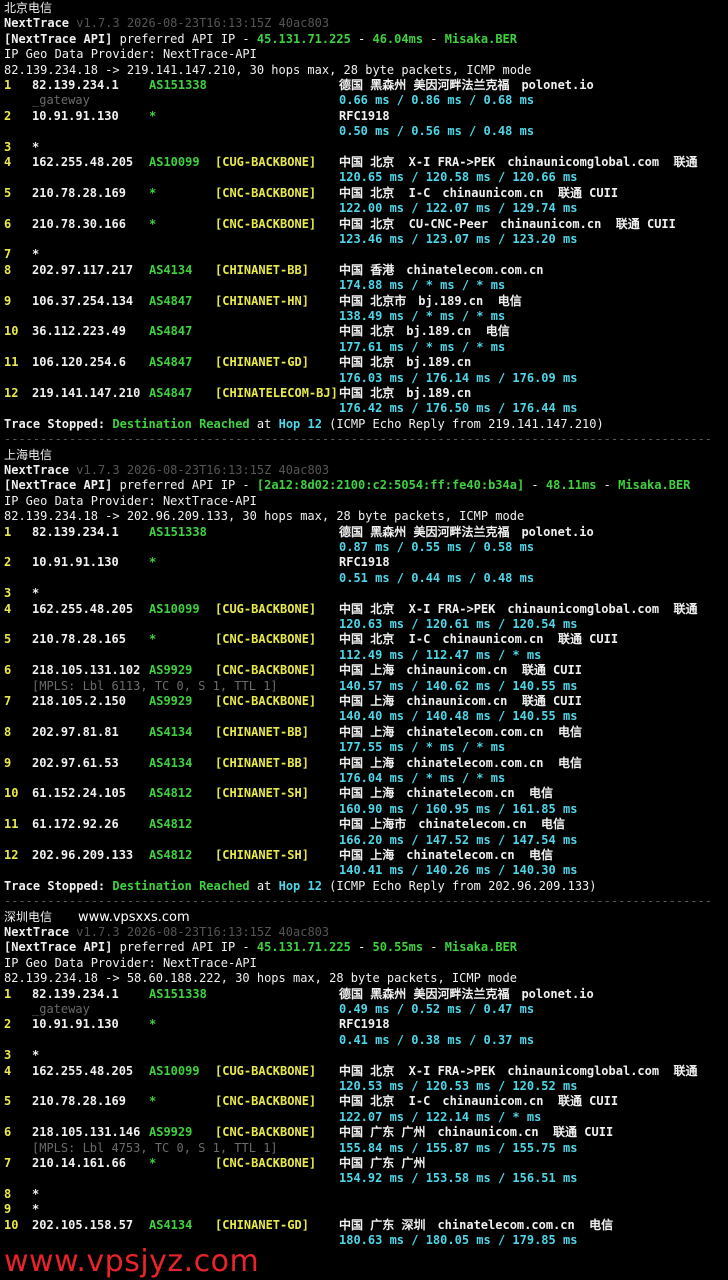 The width and height of the screenshot is (728, 1280). What do you see at coordinates (11, 855) in the screenshot?
I see `hop-number: 12` at bounding box center [11, 855].